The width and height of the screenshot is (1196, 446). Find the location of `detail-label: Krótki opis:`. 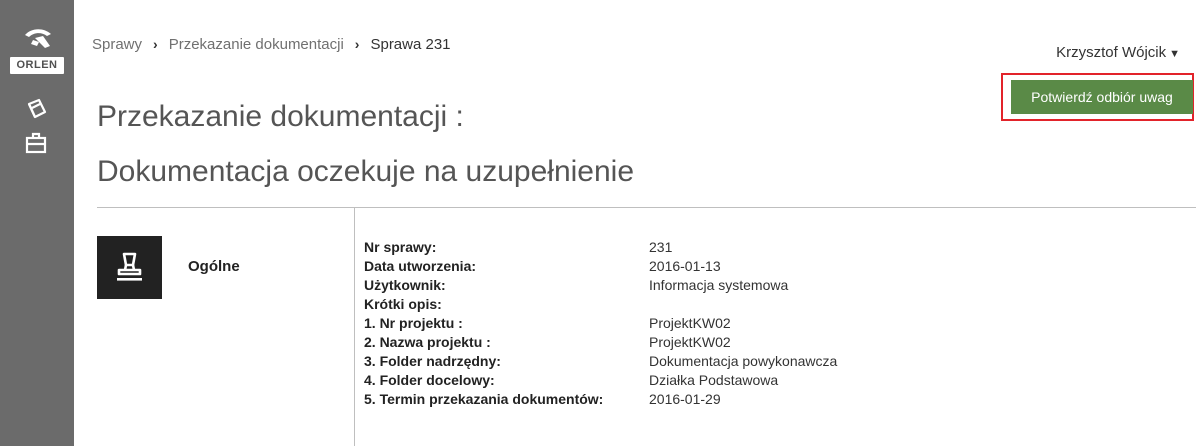

detail-label: Krótki opis: is located at coordinates (403, 304).